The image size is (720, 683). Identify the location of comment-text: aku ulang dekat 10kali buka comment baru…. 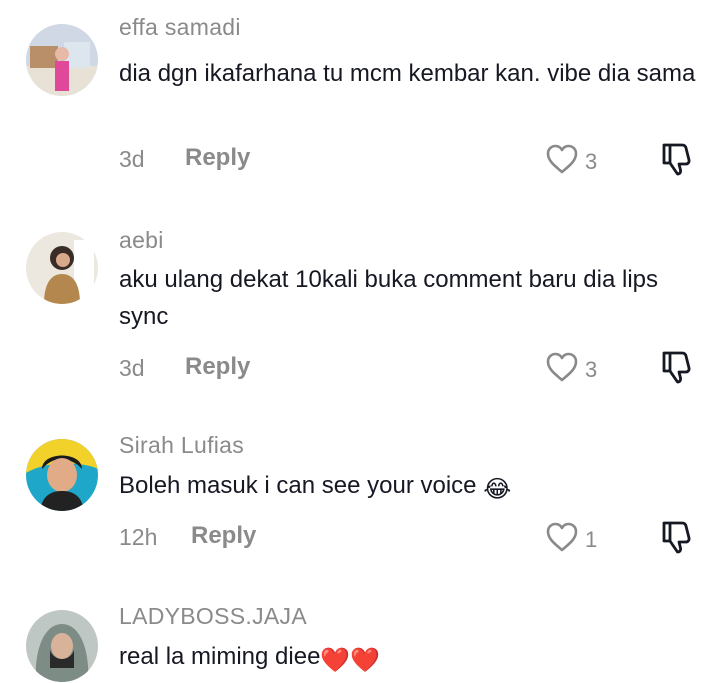
(388, 298).